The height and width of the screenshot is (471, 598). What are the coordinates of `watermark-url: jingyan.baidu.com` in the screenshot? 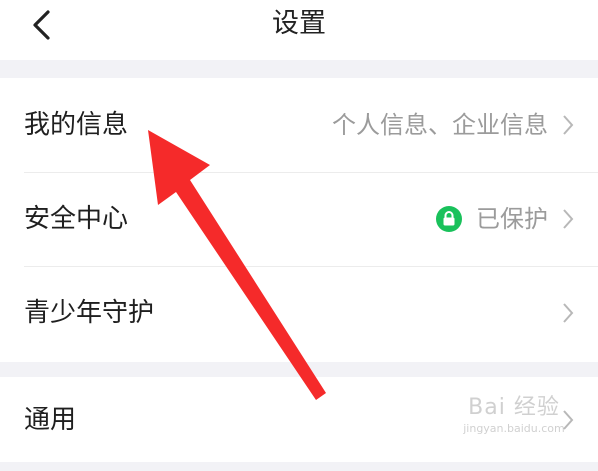 It's located at (514, 428).